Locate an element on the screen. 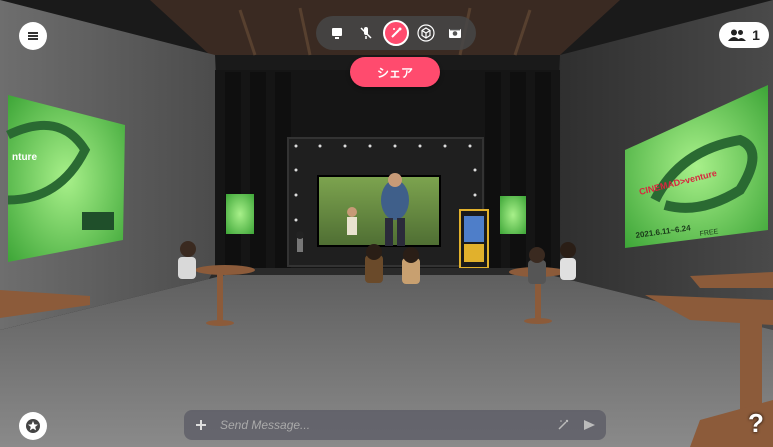 The image size is (773, 447). favorite-button is located at coordinates (33, 426).